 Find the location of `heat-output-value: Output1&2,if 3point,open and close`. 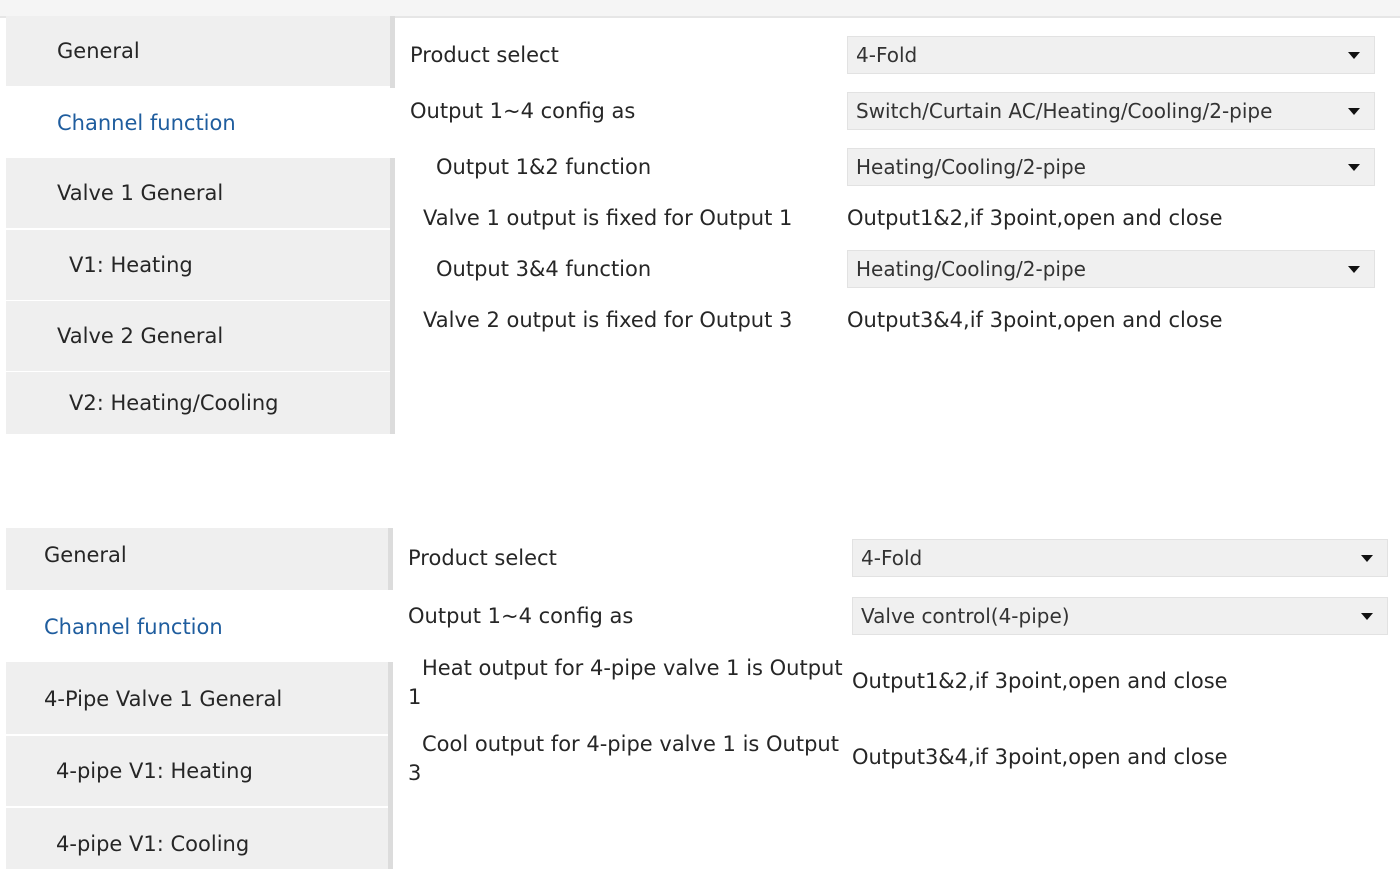

heat-output-value: Output1&2,if 3point,open and close is located at coordinates (1040, 681).